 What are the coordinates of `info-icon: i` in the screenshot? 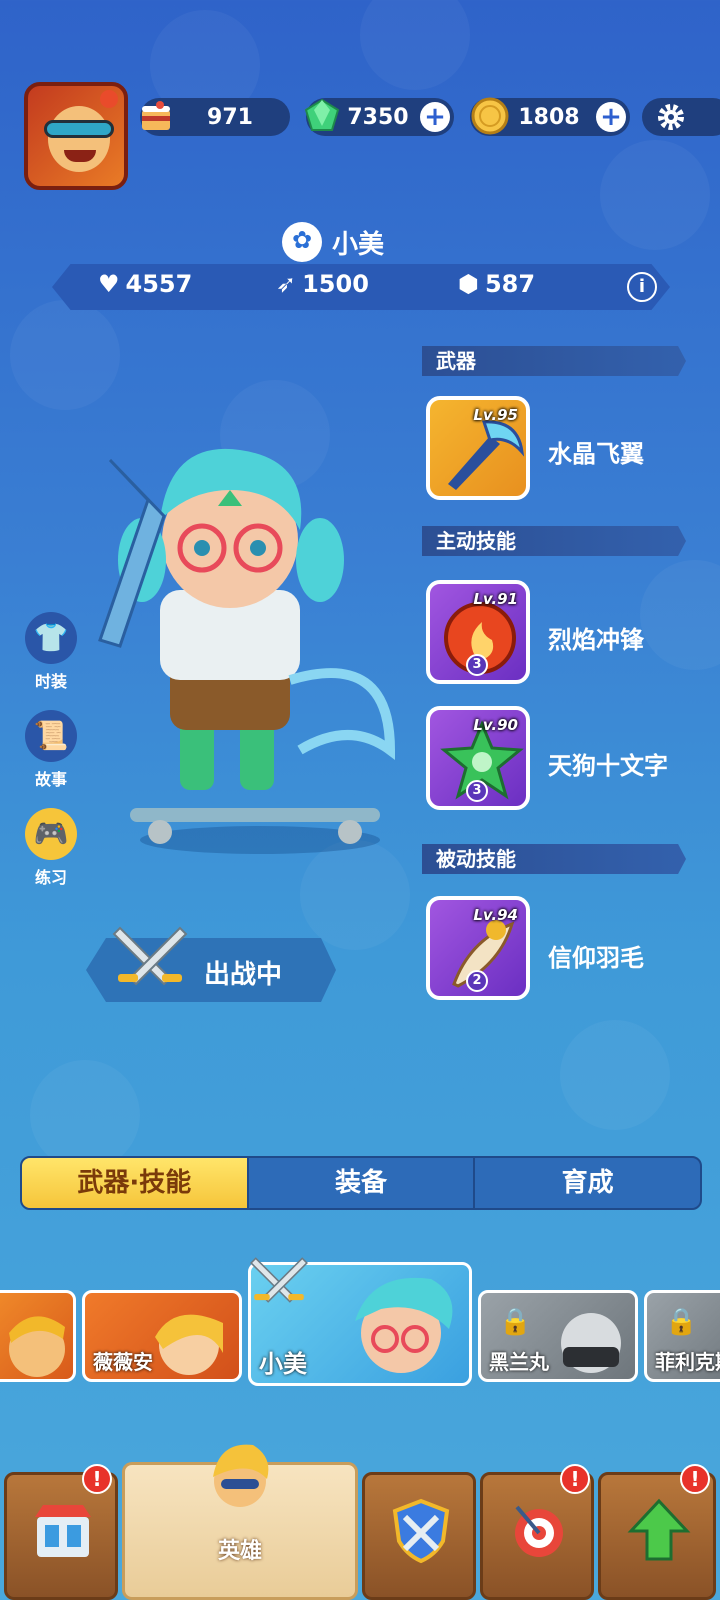 It's located at (642, 287).